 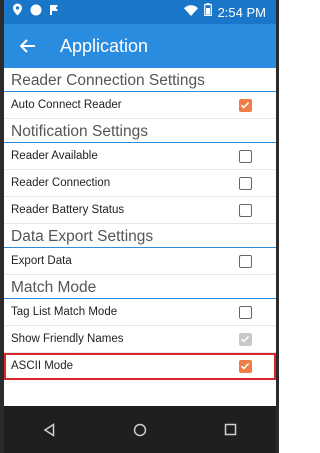 What do you see at coordinates (140, 339) in the screenshot?
I see `setting-show-friendly-names: Show Friendly Names` at bounding box center [140, 339].